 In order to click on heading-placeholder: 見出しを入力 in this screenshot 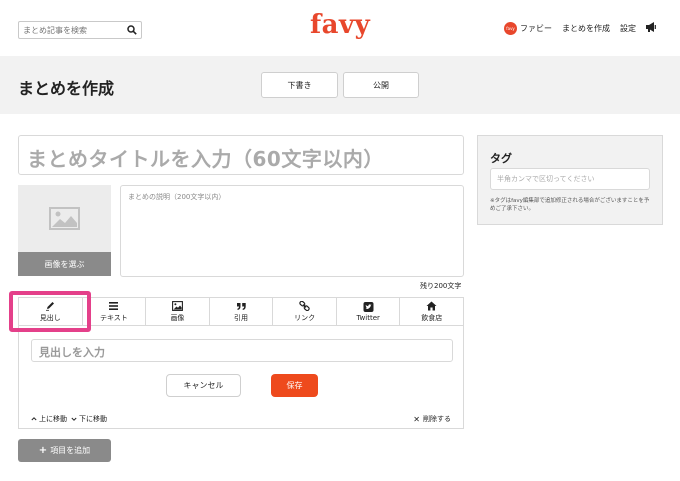, I will do `click(72, 352)`.